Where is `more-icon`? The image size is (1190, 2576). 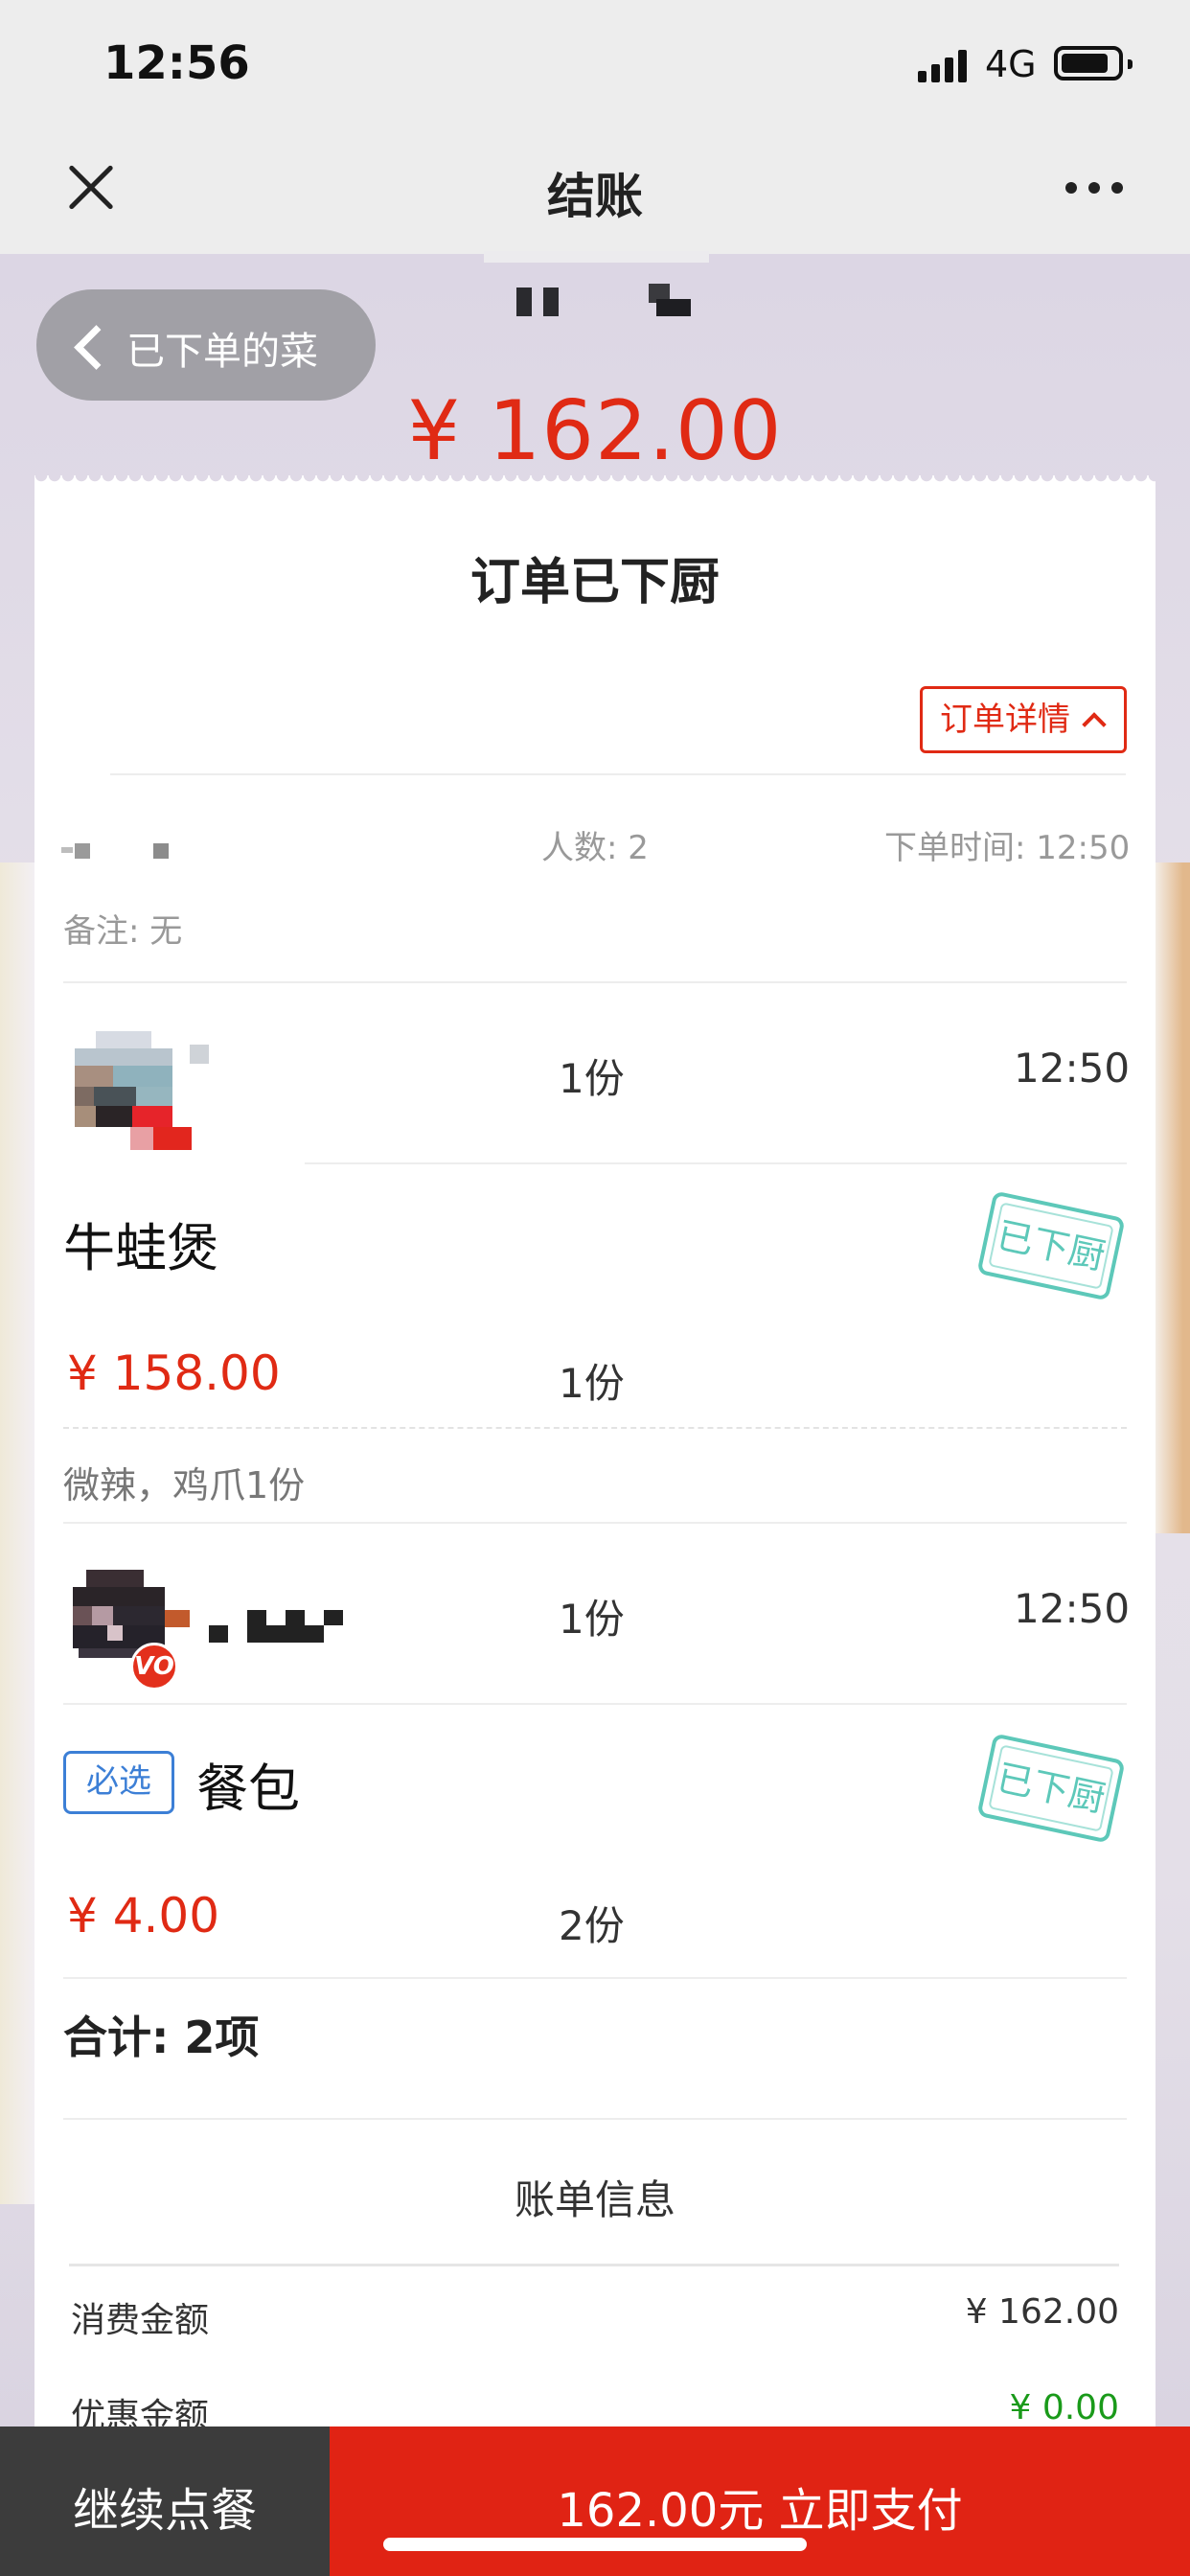 more-icon is located at coordinates (1094, 189).